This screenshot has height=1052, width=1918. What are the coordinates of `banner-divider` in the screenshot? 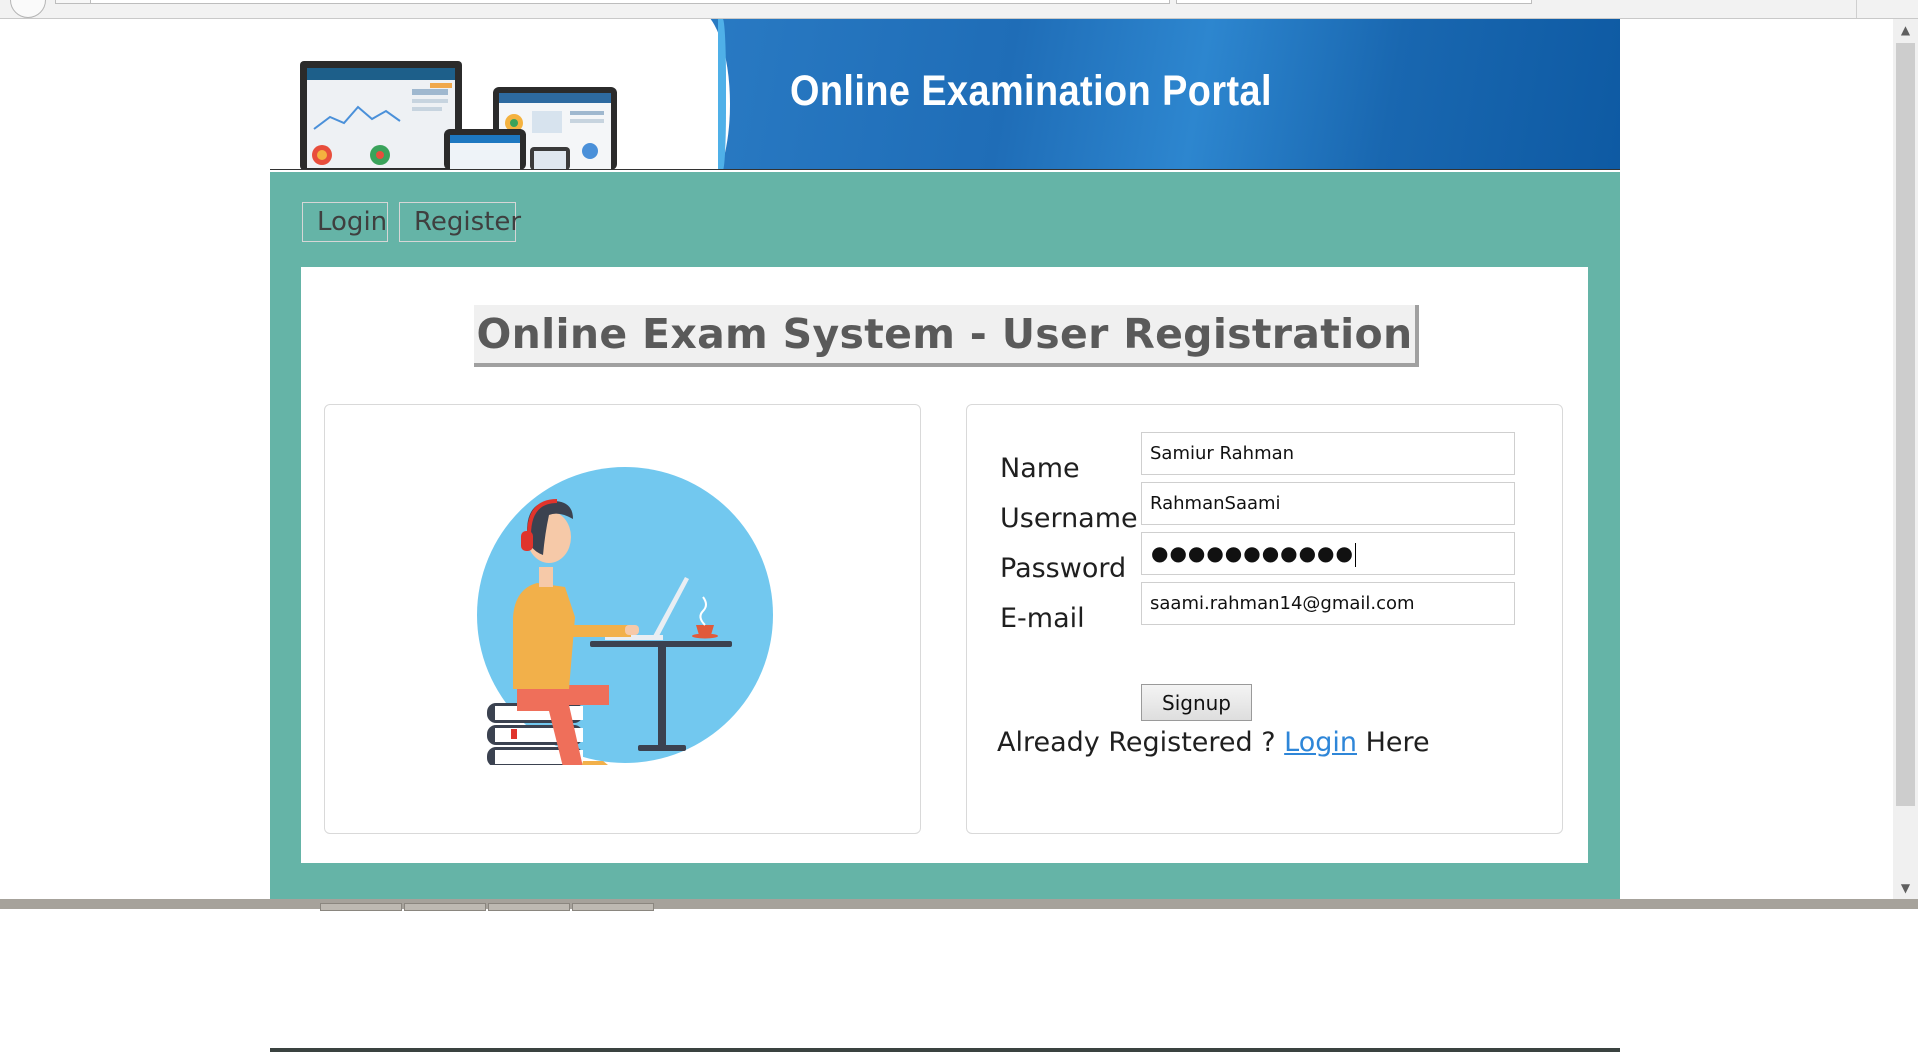 It's located at (945, 169).